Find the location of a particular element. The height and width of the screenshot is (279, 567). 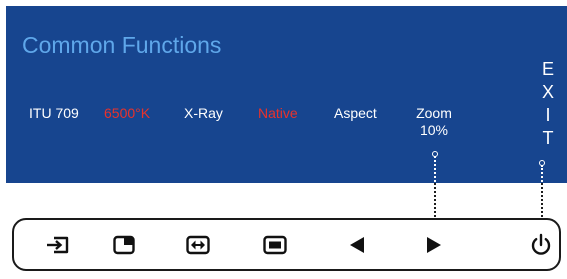

pip-button is located at coordinates (124, 245).